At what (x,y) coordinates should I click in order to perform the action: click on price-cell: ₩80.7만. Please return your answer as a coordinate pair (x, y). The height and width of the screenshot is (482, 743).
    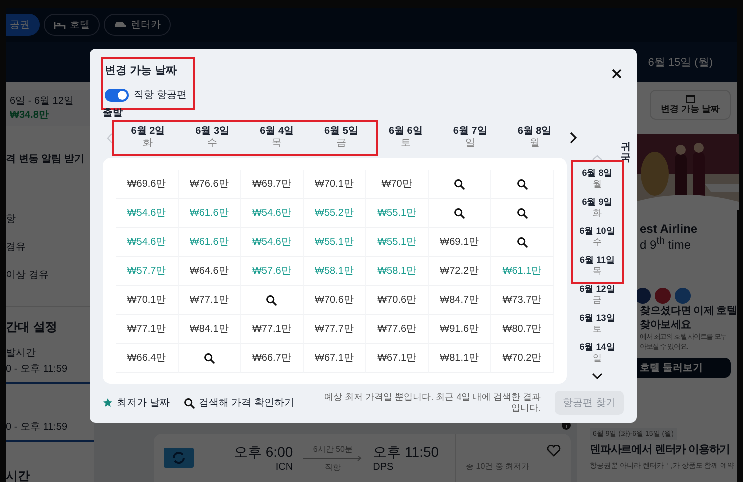
    Looking at the image, I should click on (522, 329).